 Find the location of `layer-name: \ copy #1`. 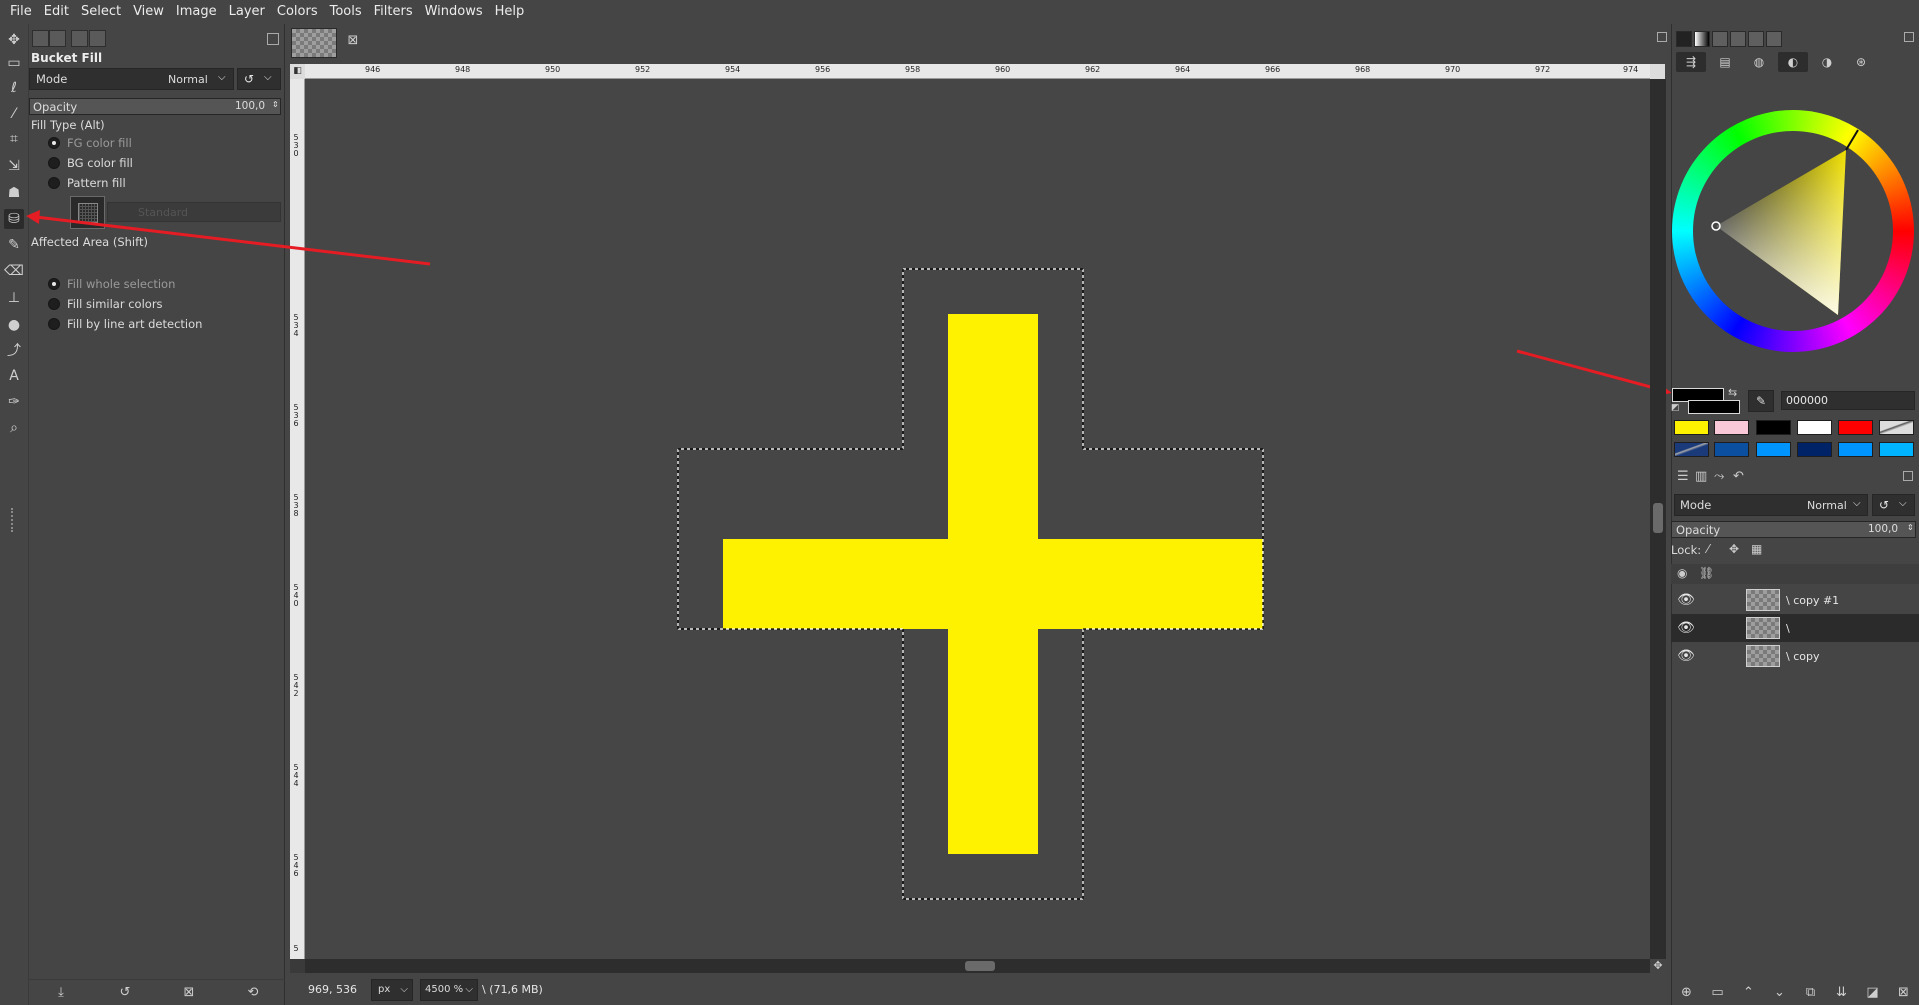

layer-name: \ copy #1 is located at coordinates (1812, 600).